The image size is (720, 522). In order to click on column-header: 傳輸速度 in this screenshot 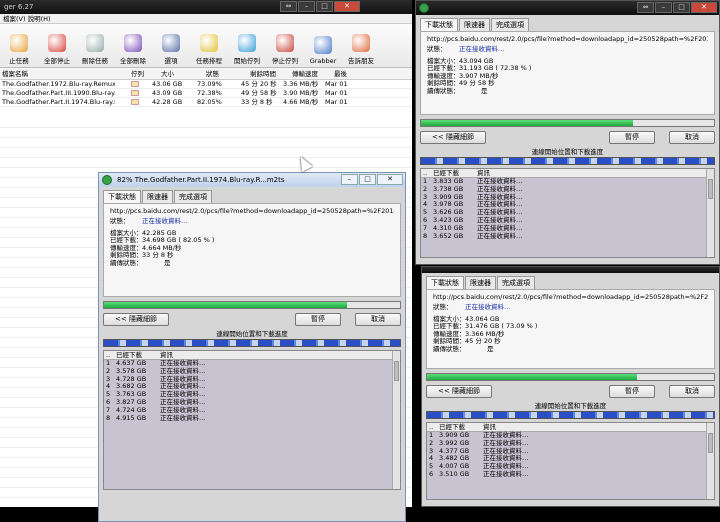, I will do `click(311, 73)`.